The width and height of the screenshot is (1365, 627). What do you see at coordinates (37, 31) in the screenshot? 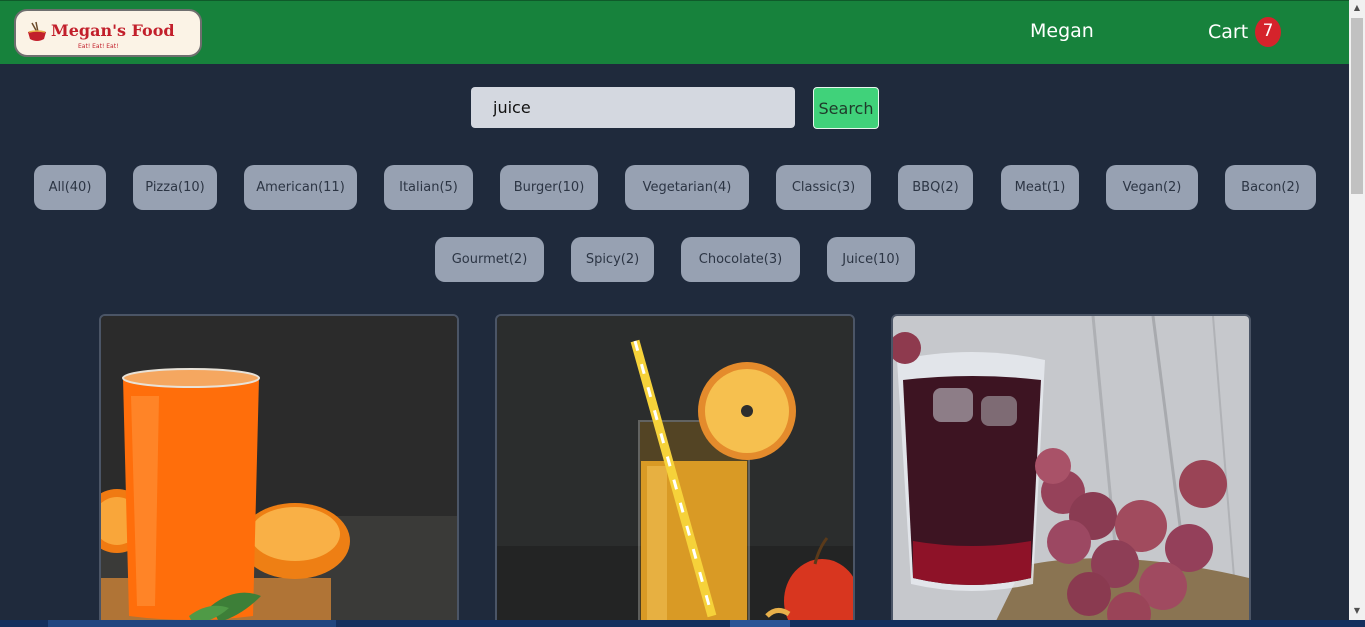
I see `noodle-bowl-icon` at bounding box center [37, 31].